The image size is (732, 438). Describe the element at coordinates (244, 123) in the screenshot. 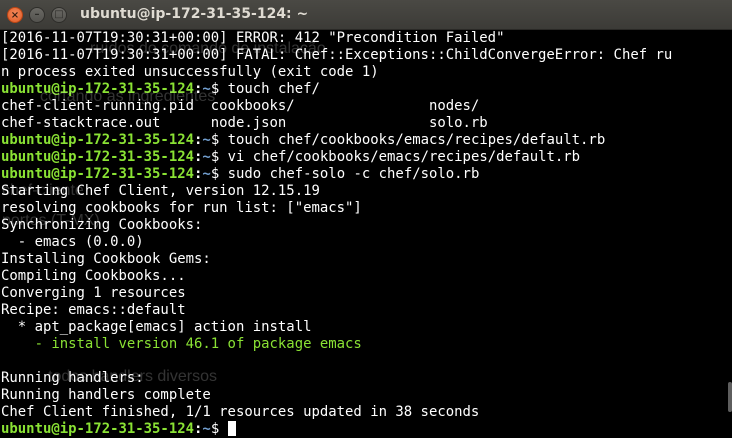

I see `output-line: chef-stacktrace.out node.json solo.rb` at that location.